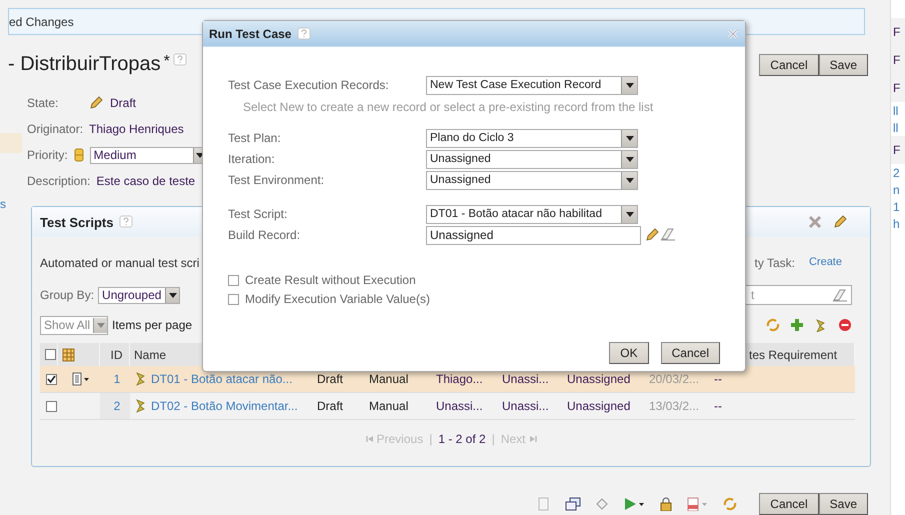 The width and height of the screenshot is (905, 515). Describe the element at coordinates (277, 180) in the screenshot. I see `dialog-field-label: Test Environment:` at that location.